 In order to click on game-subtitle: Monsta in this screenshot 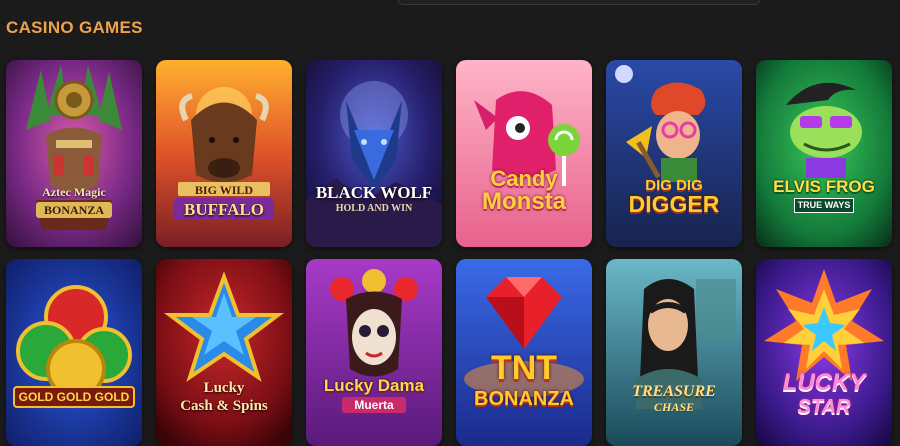, I will do `click(524, 201)`.